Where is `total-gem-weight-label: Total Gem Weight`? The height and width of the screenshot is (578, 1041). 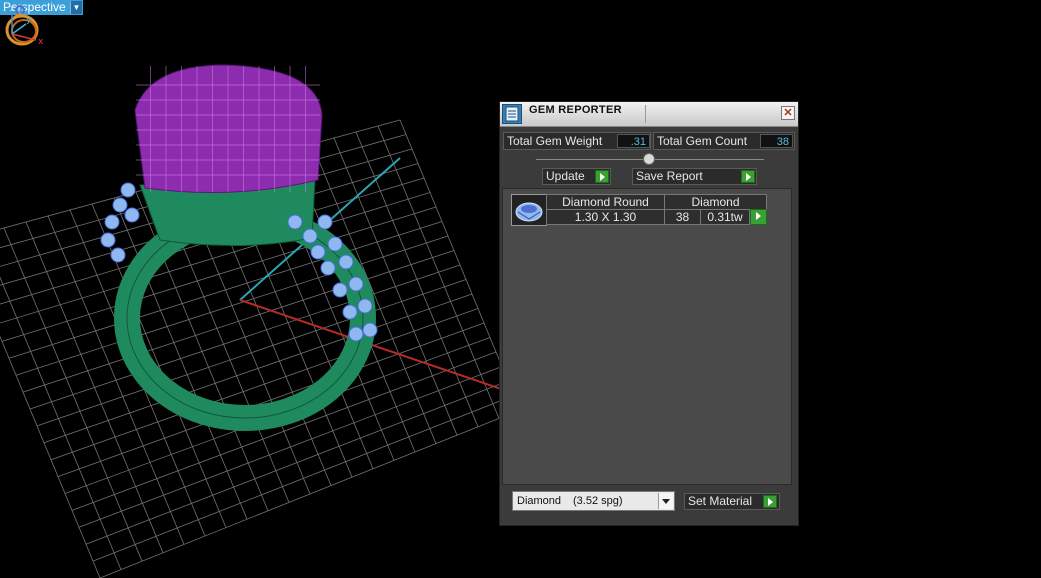 total-gem-weight-label: Total Gem Weight is located at coordinates (555, 141).